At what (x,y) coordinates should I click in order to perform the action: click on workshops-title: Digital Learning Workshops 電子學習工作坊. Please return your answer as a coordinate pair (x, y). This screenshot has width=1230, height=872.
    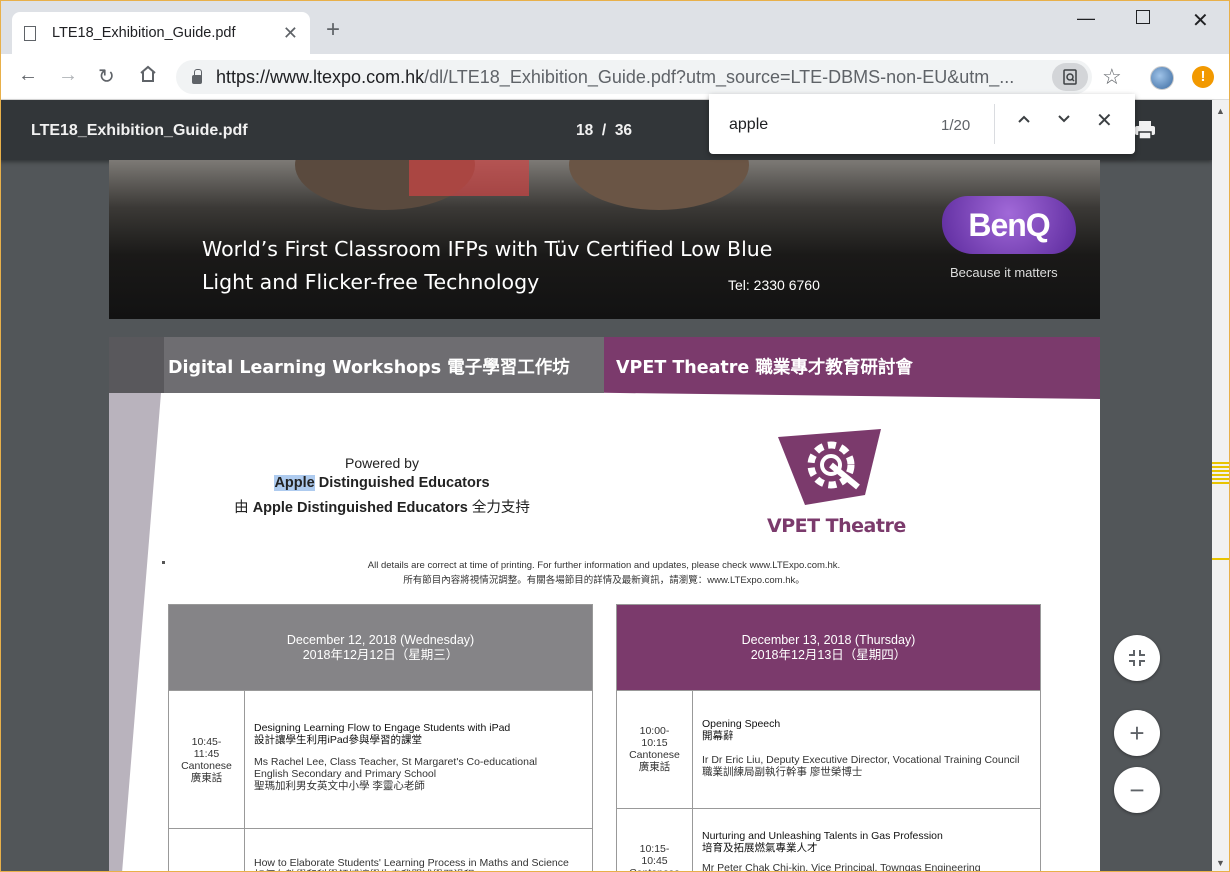
    Looking at the image, I should click on (369, 368).